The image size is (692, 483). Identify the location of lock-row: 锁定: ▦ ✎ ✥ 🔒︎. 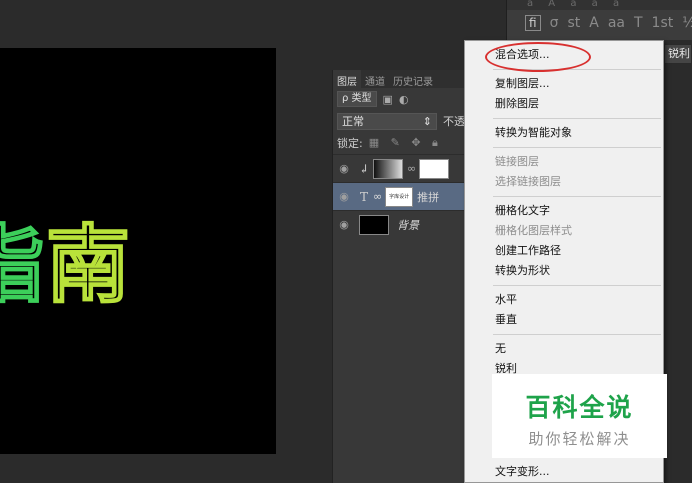
(399, 143).